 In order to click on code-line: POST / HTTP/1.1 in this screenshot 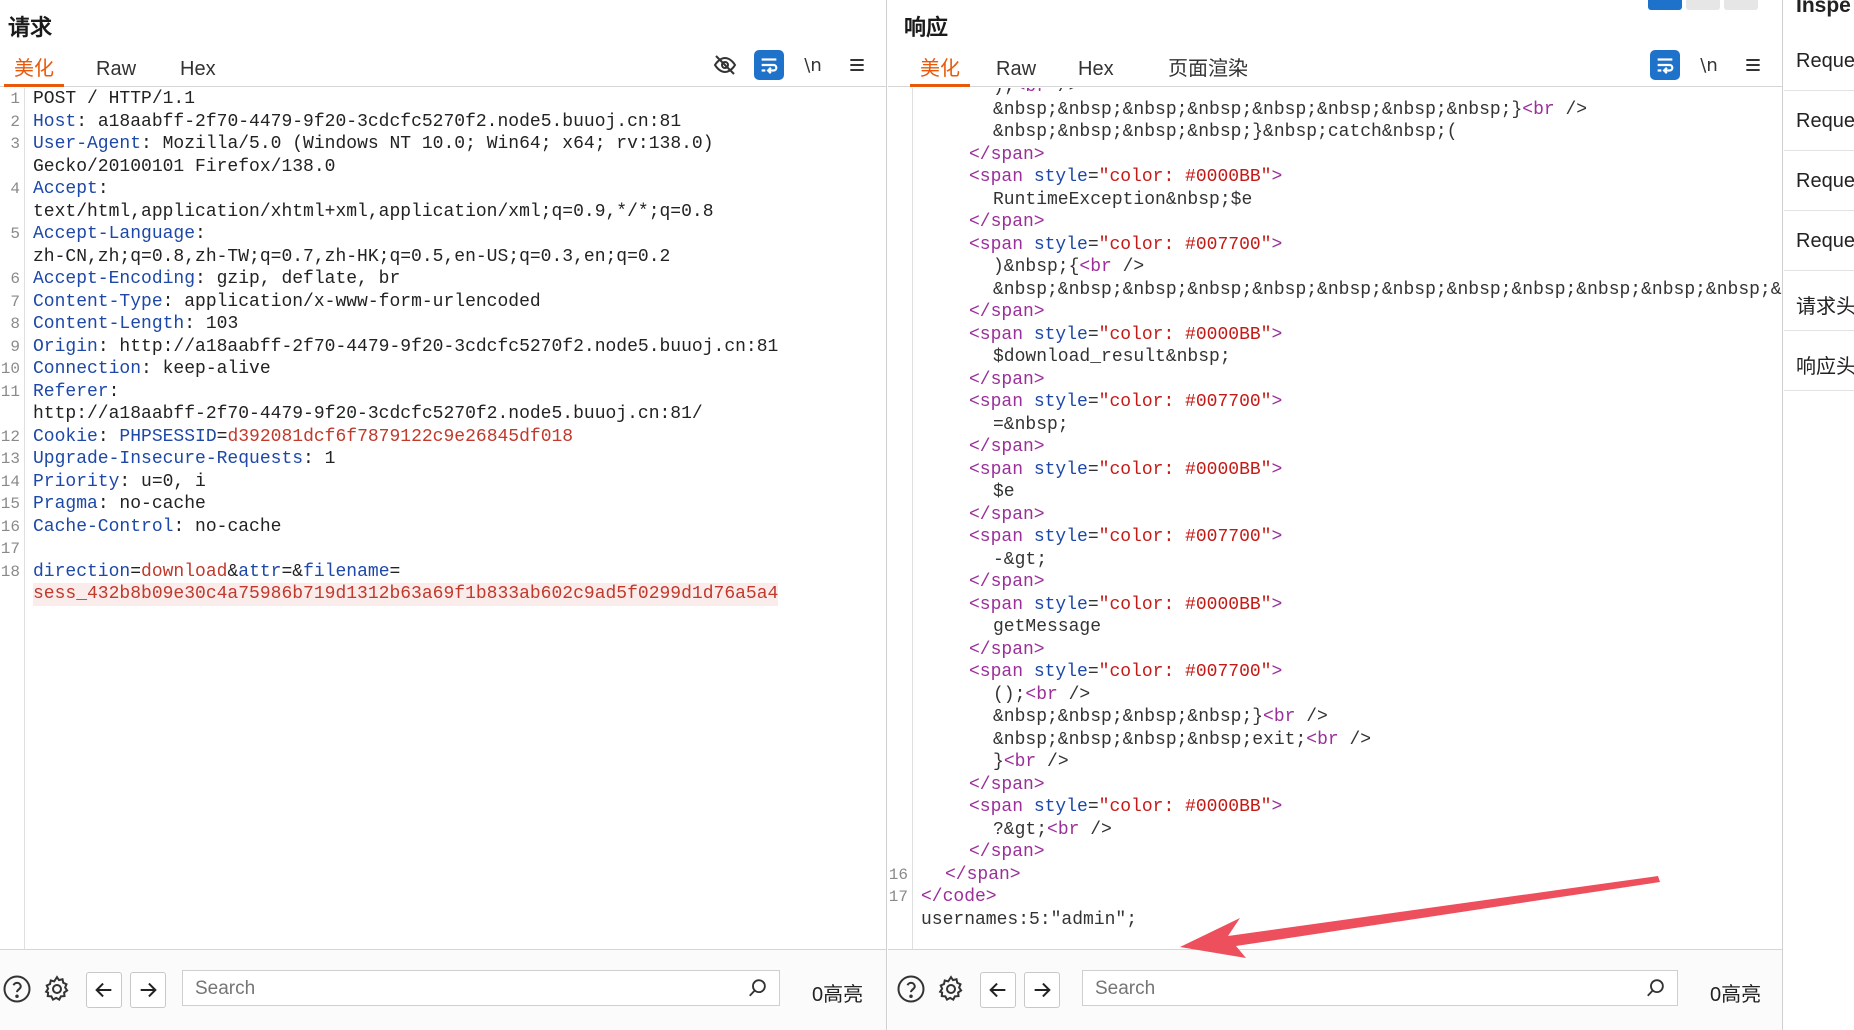, I will do `click(114, 99)`.